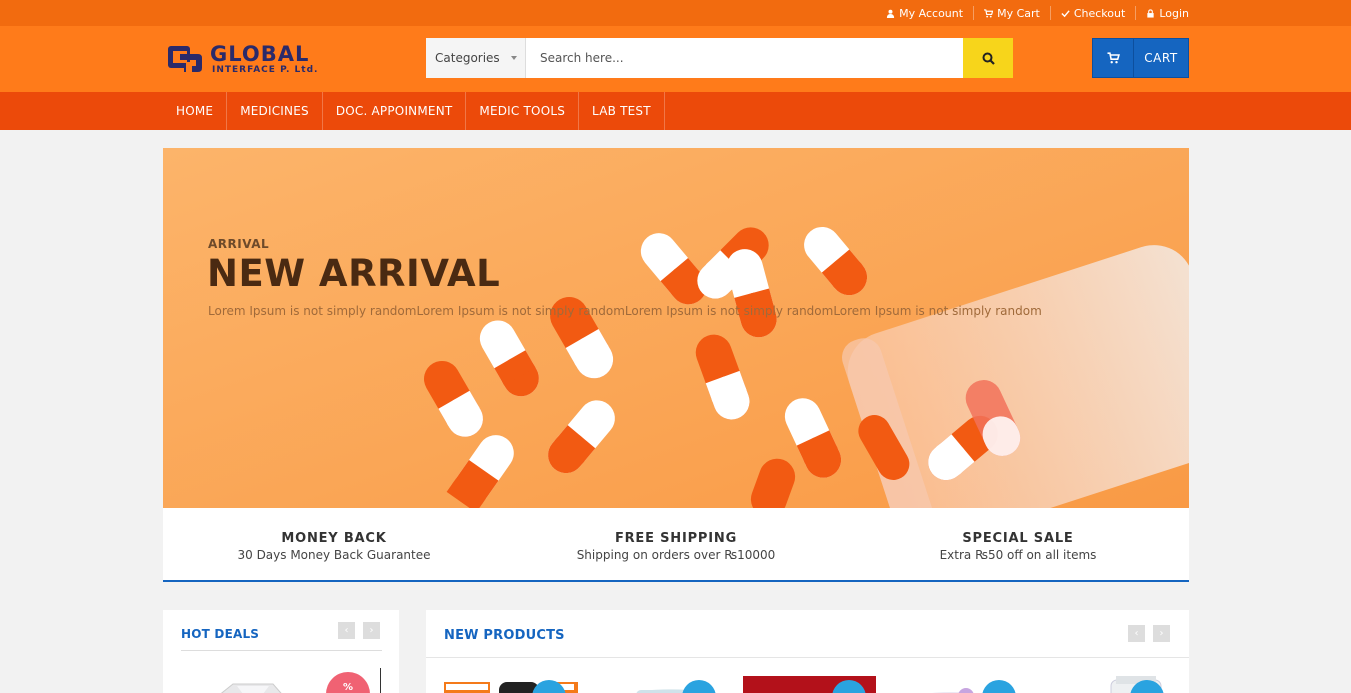  I want to click on nav-item-lab-test: LAB TEST, so click(622, 111).